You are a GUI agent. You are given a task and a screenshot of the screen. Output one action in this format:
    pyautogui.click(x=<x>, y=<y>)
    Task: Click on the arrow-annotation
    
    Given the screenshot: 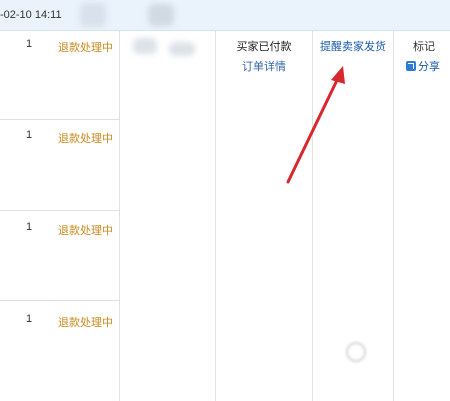 What is the action you would take?
    pyautogui.click(x=315, y=125)
    